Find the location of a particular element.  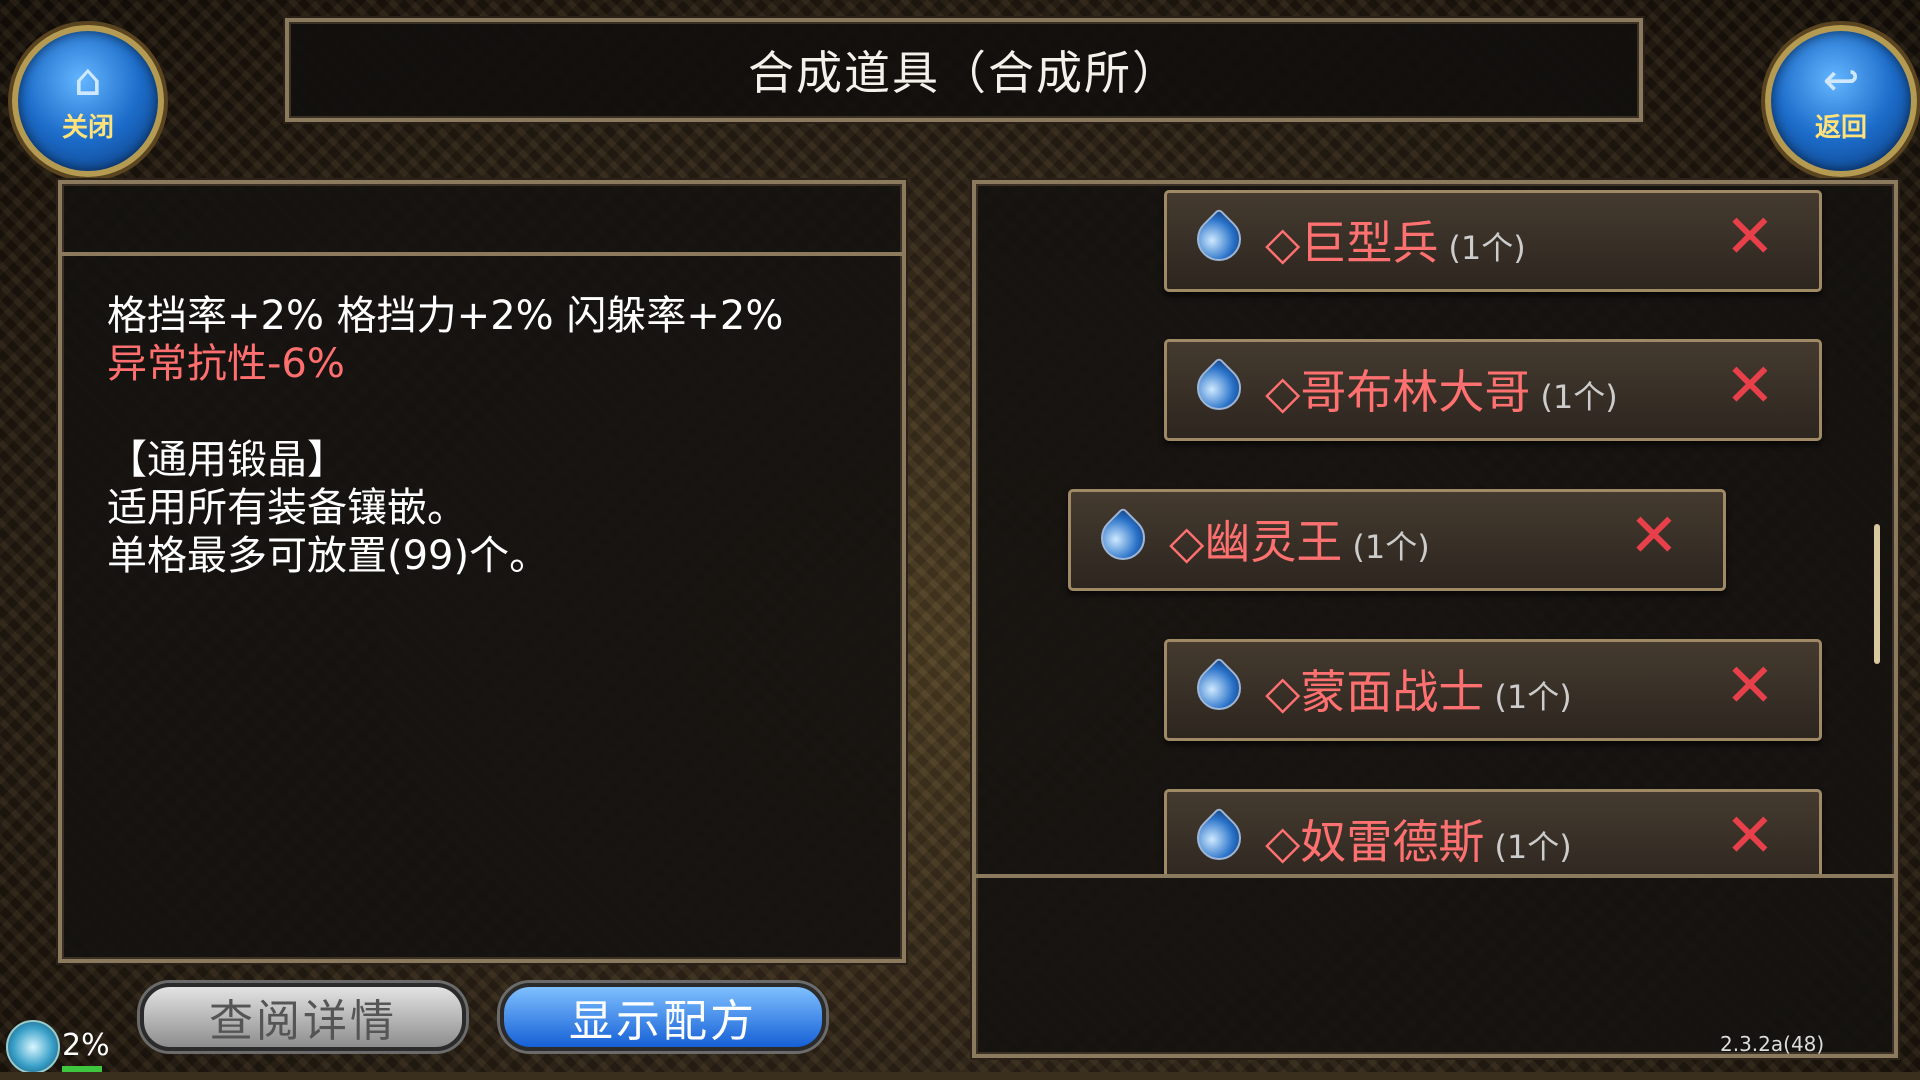

stat-bonuses: 格挡率+2% 格挡力+2% 闪躲率+2% is located at coordinates (445, 316).